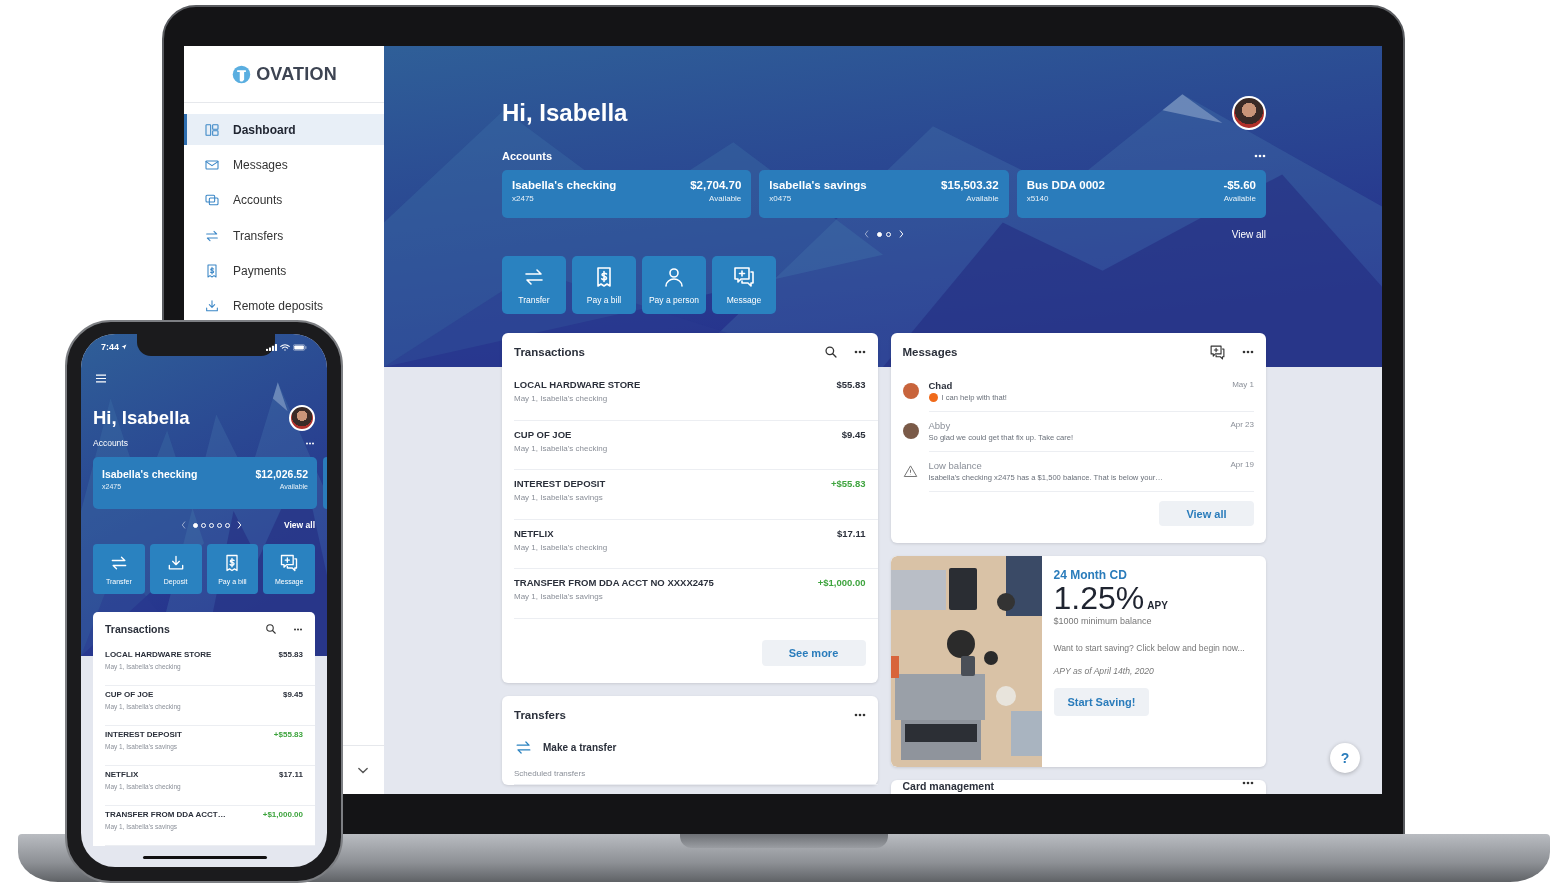  I want to click on action-tile: Transfer, so click(534, 285).